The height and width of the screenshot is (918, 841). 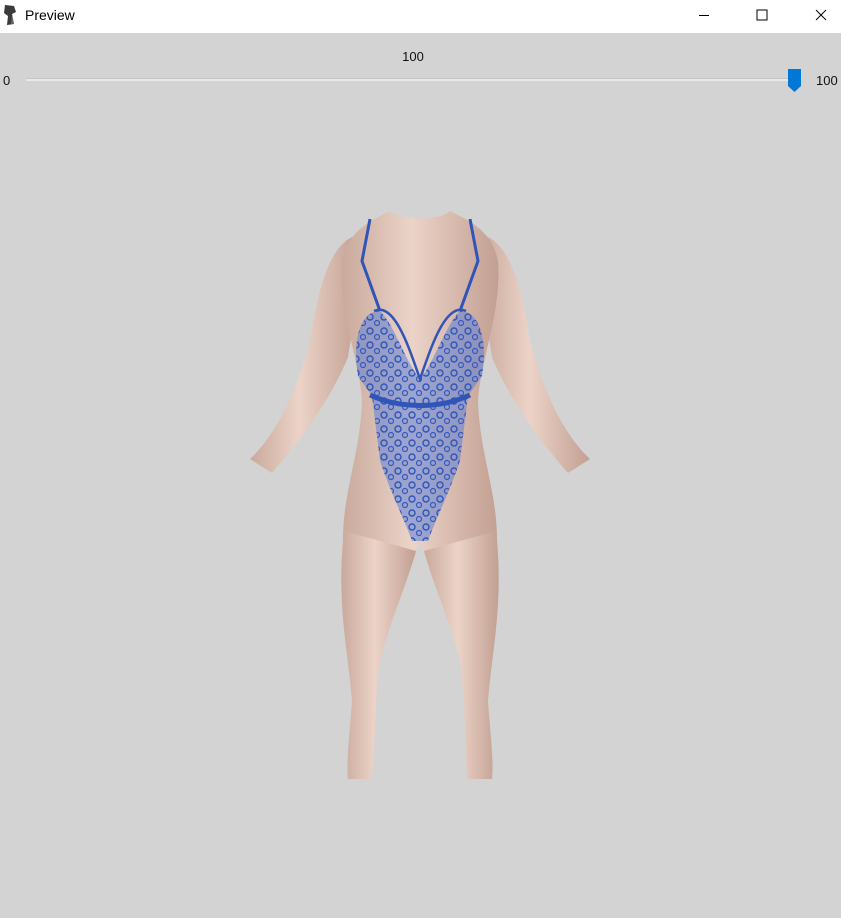 I want to click on slider-max-label: 100, so click(x=827, y=80).